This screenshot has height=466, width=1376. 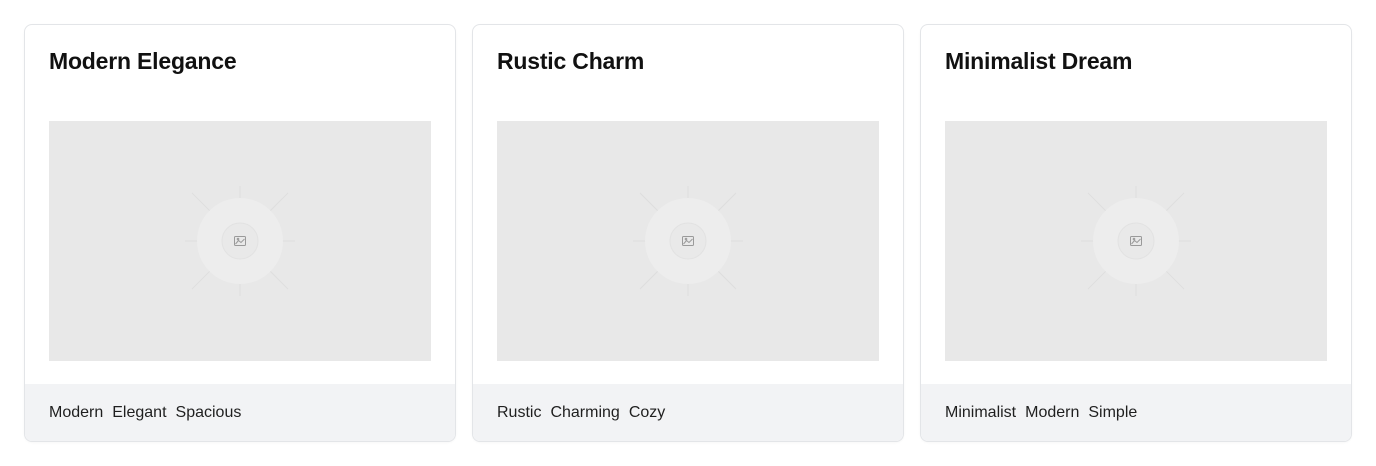 I want to click on card-title: Modern Elegance, so click(x=143, y=61).